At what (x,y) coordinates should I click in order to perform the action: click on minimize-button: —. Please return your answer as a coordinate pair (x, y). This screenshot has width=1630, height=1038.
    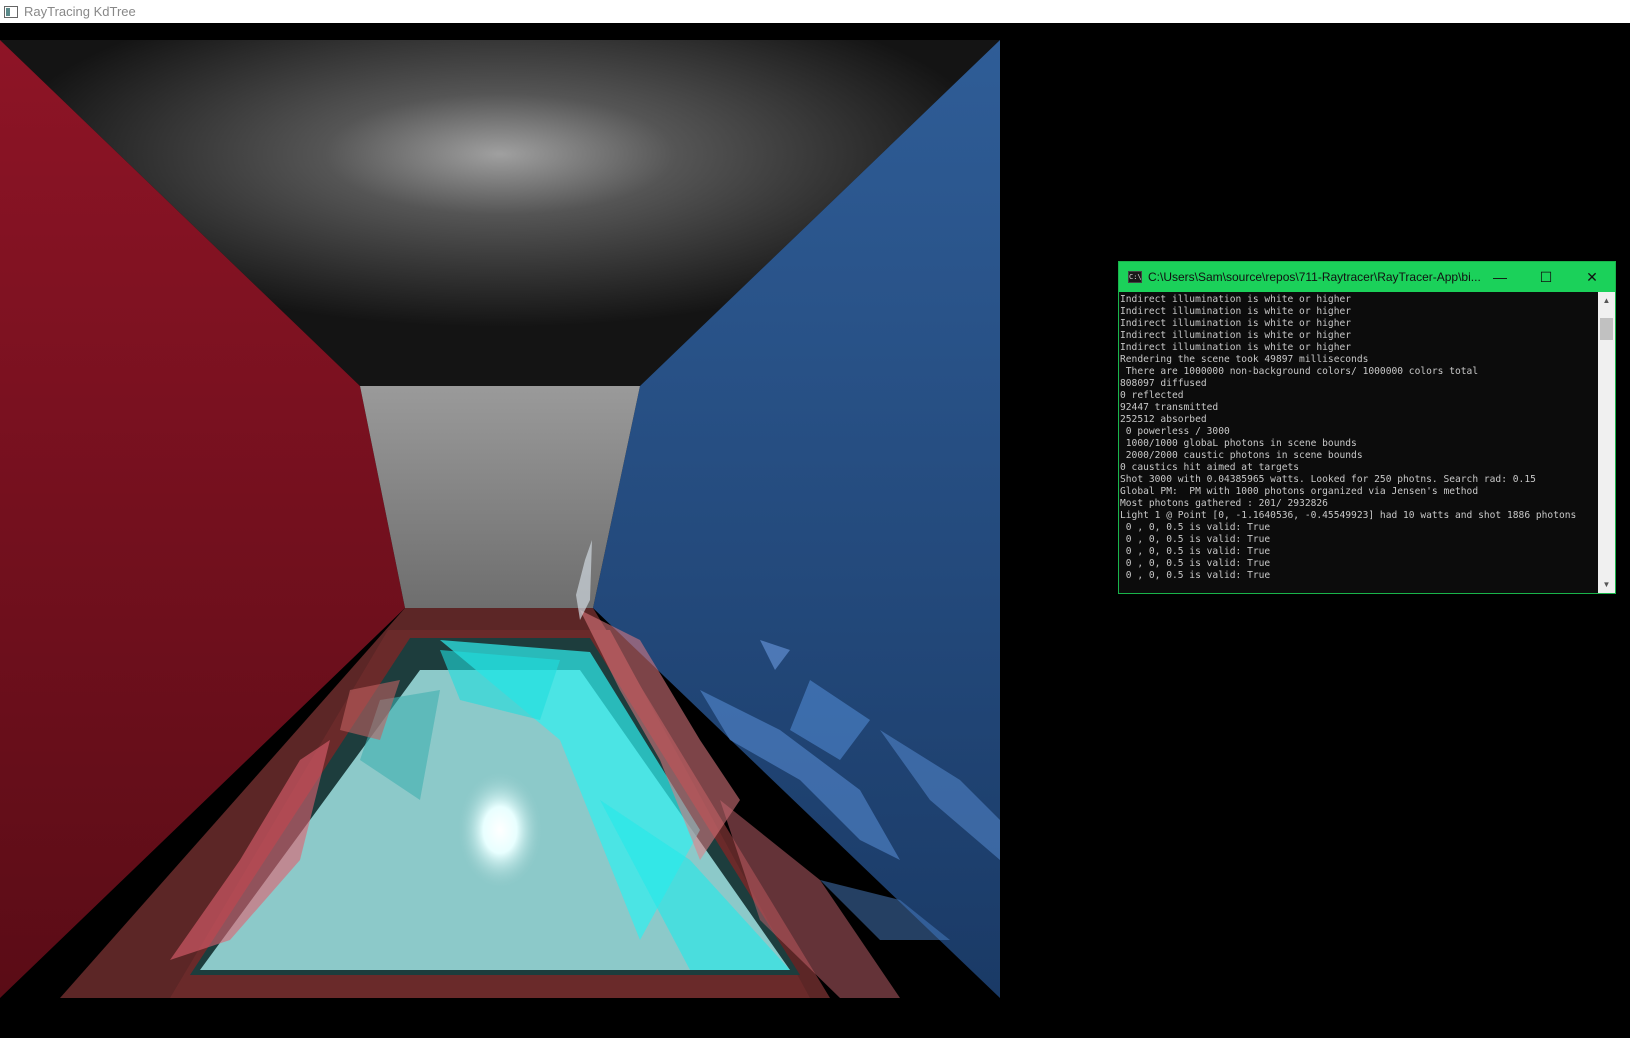
    Looking at the image, I should click on (1500, 277).